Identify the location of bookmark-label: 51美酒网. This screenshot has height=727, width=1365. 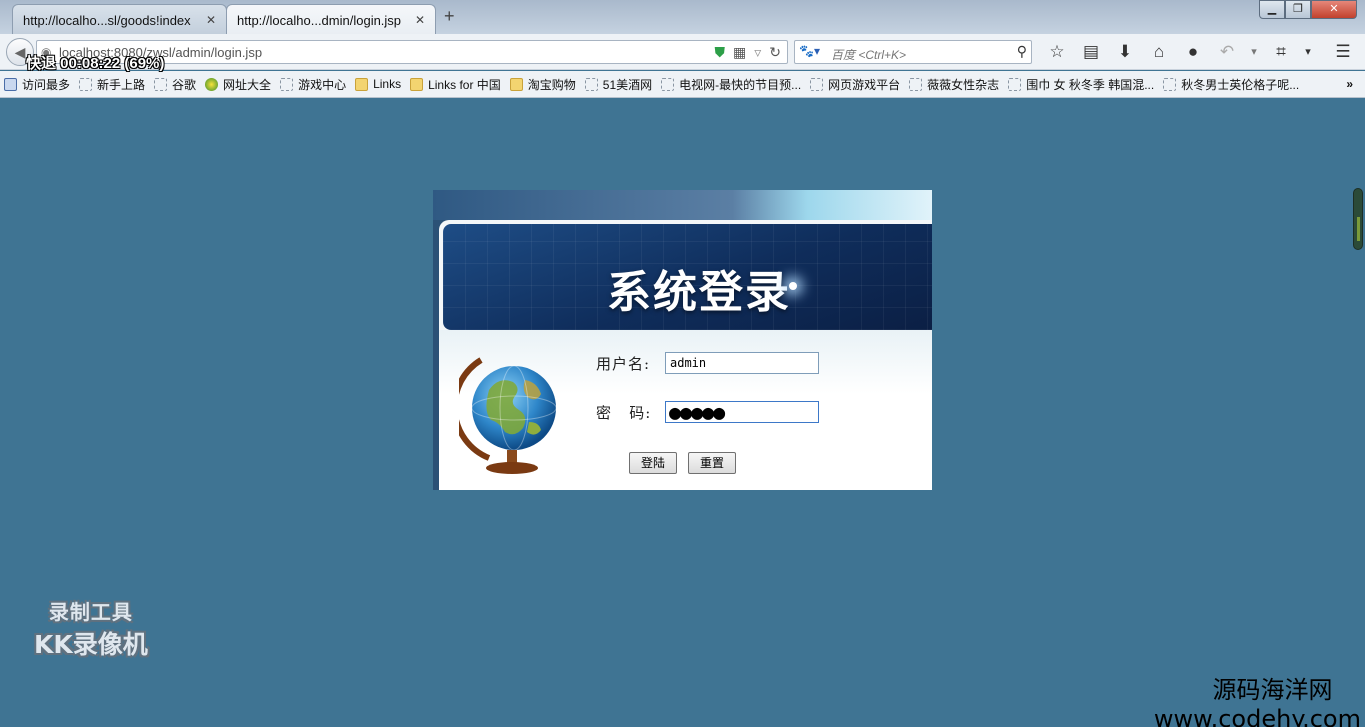
(627, 84).